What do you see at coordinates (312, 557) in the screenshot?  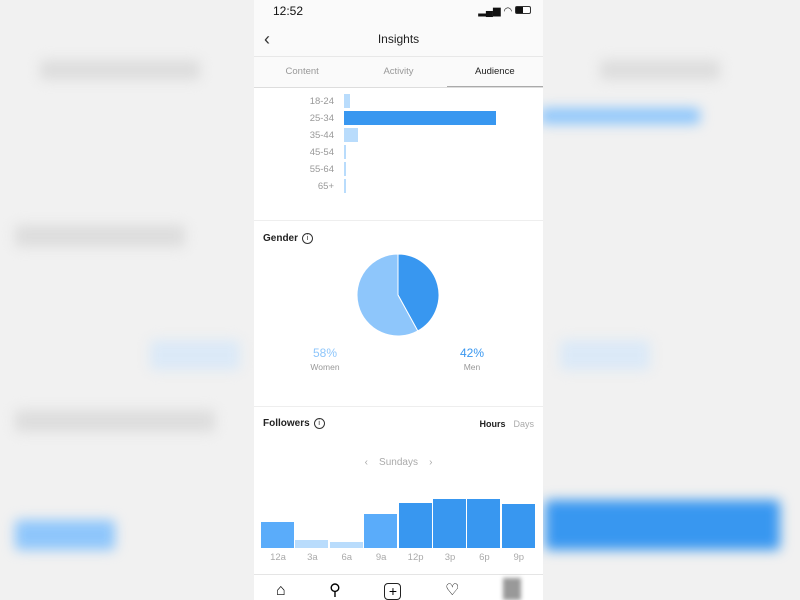 I see `hour-label: 3a` at bounding box center [312, 557].